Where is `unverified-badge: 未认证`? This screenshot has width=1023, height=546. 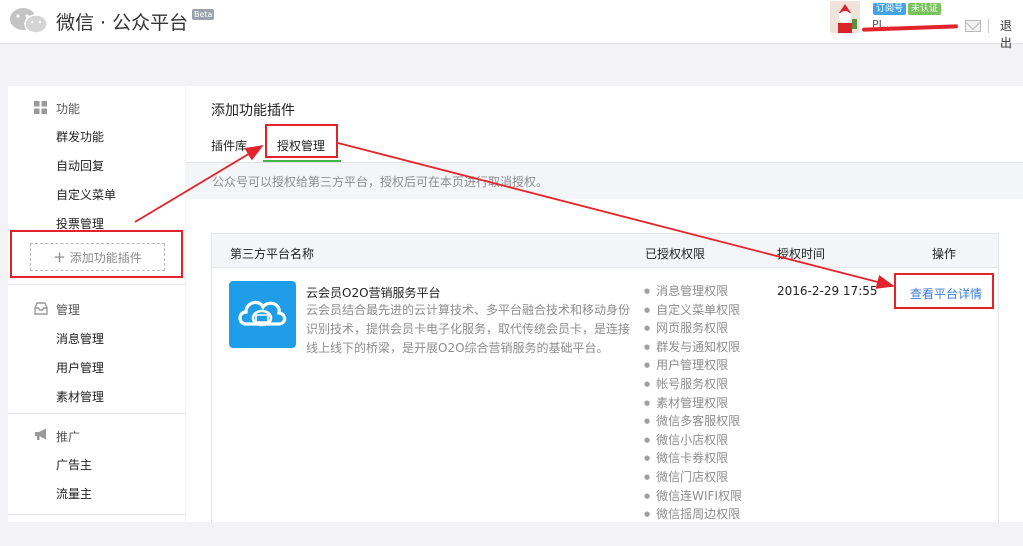 unverified-badge: 未认证 is located at coordinates (925, 9).